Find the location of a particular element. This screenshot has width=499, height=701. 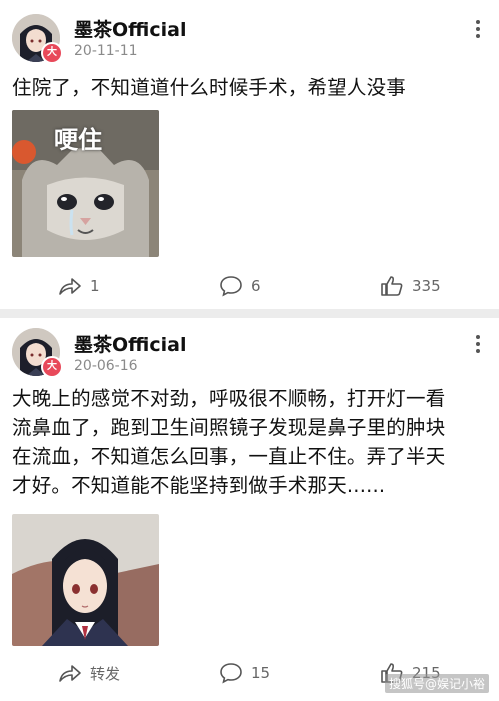

repost-count: 1 is located at coordinates (95, 286).